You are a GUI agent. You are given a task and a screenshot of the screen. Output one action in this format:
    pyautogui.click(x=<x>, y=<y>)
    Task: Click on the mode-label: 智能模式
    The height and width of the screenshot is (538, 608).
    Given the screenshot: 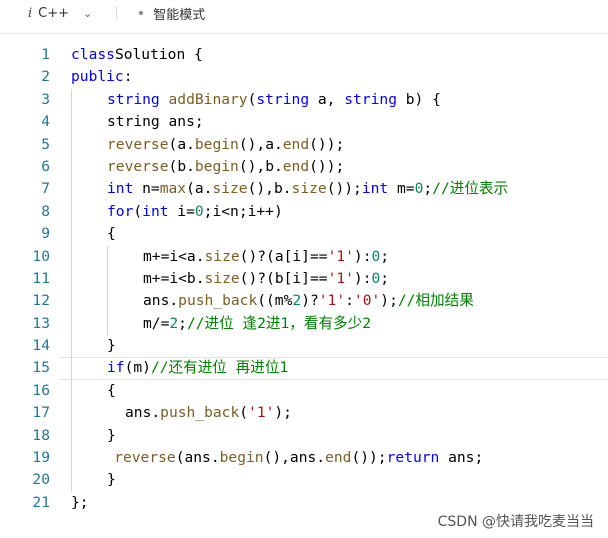 What is the action you would take?
    pyautogui.click(x=179, y=15)
    